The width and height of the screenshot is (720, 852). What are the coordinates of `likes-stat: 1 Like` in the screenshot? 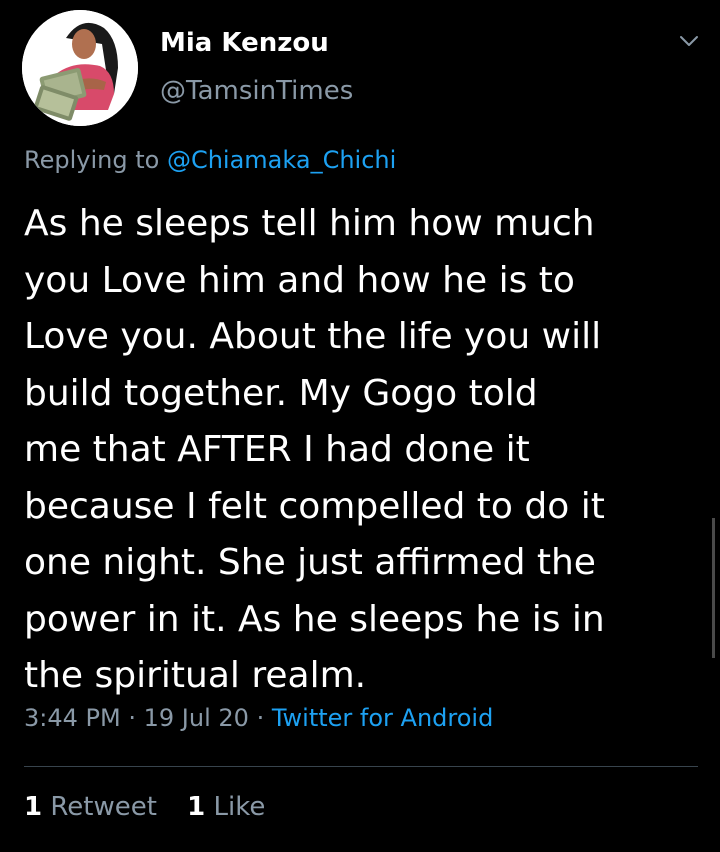 It's located at (226, 807).